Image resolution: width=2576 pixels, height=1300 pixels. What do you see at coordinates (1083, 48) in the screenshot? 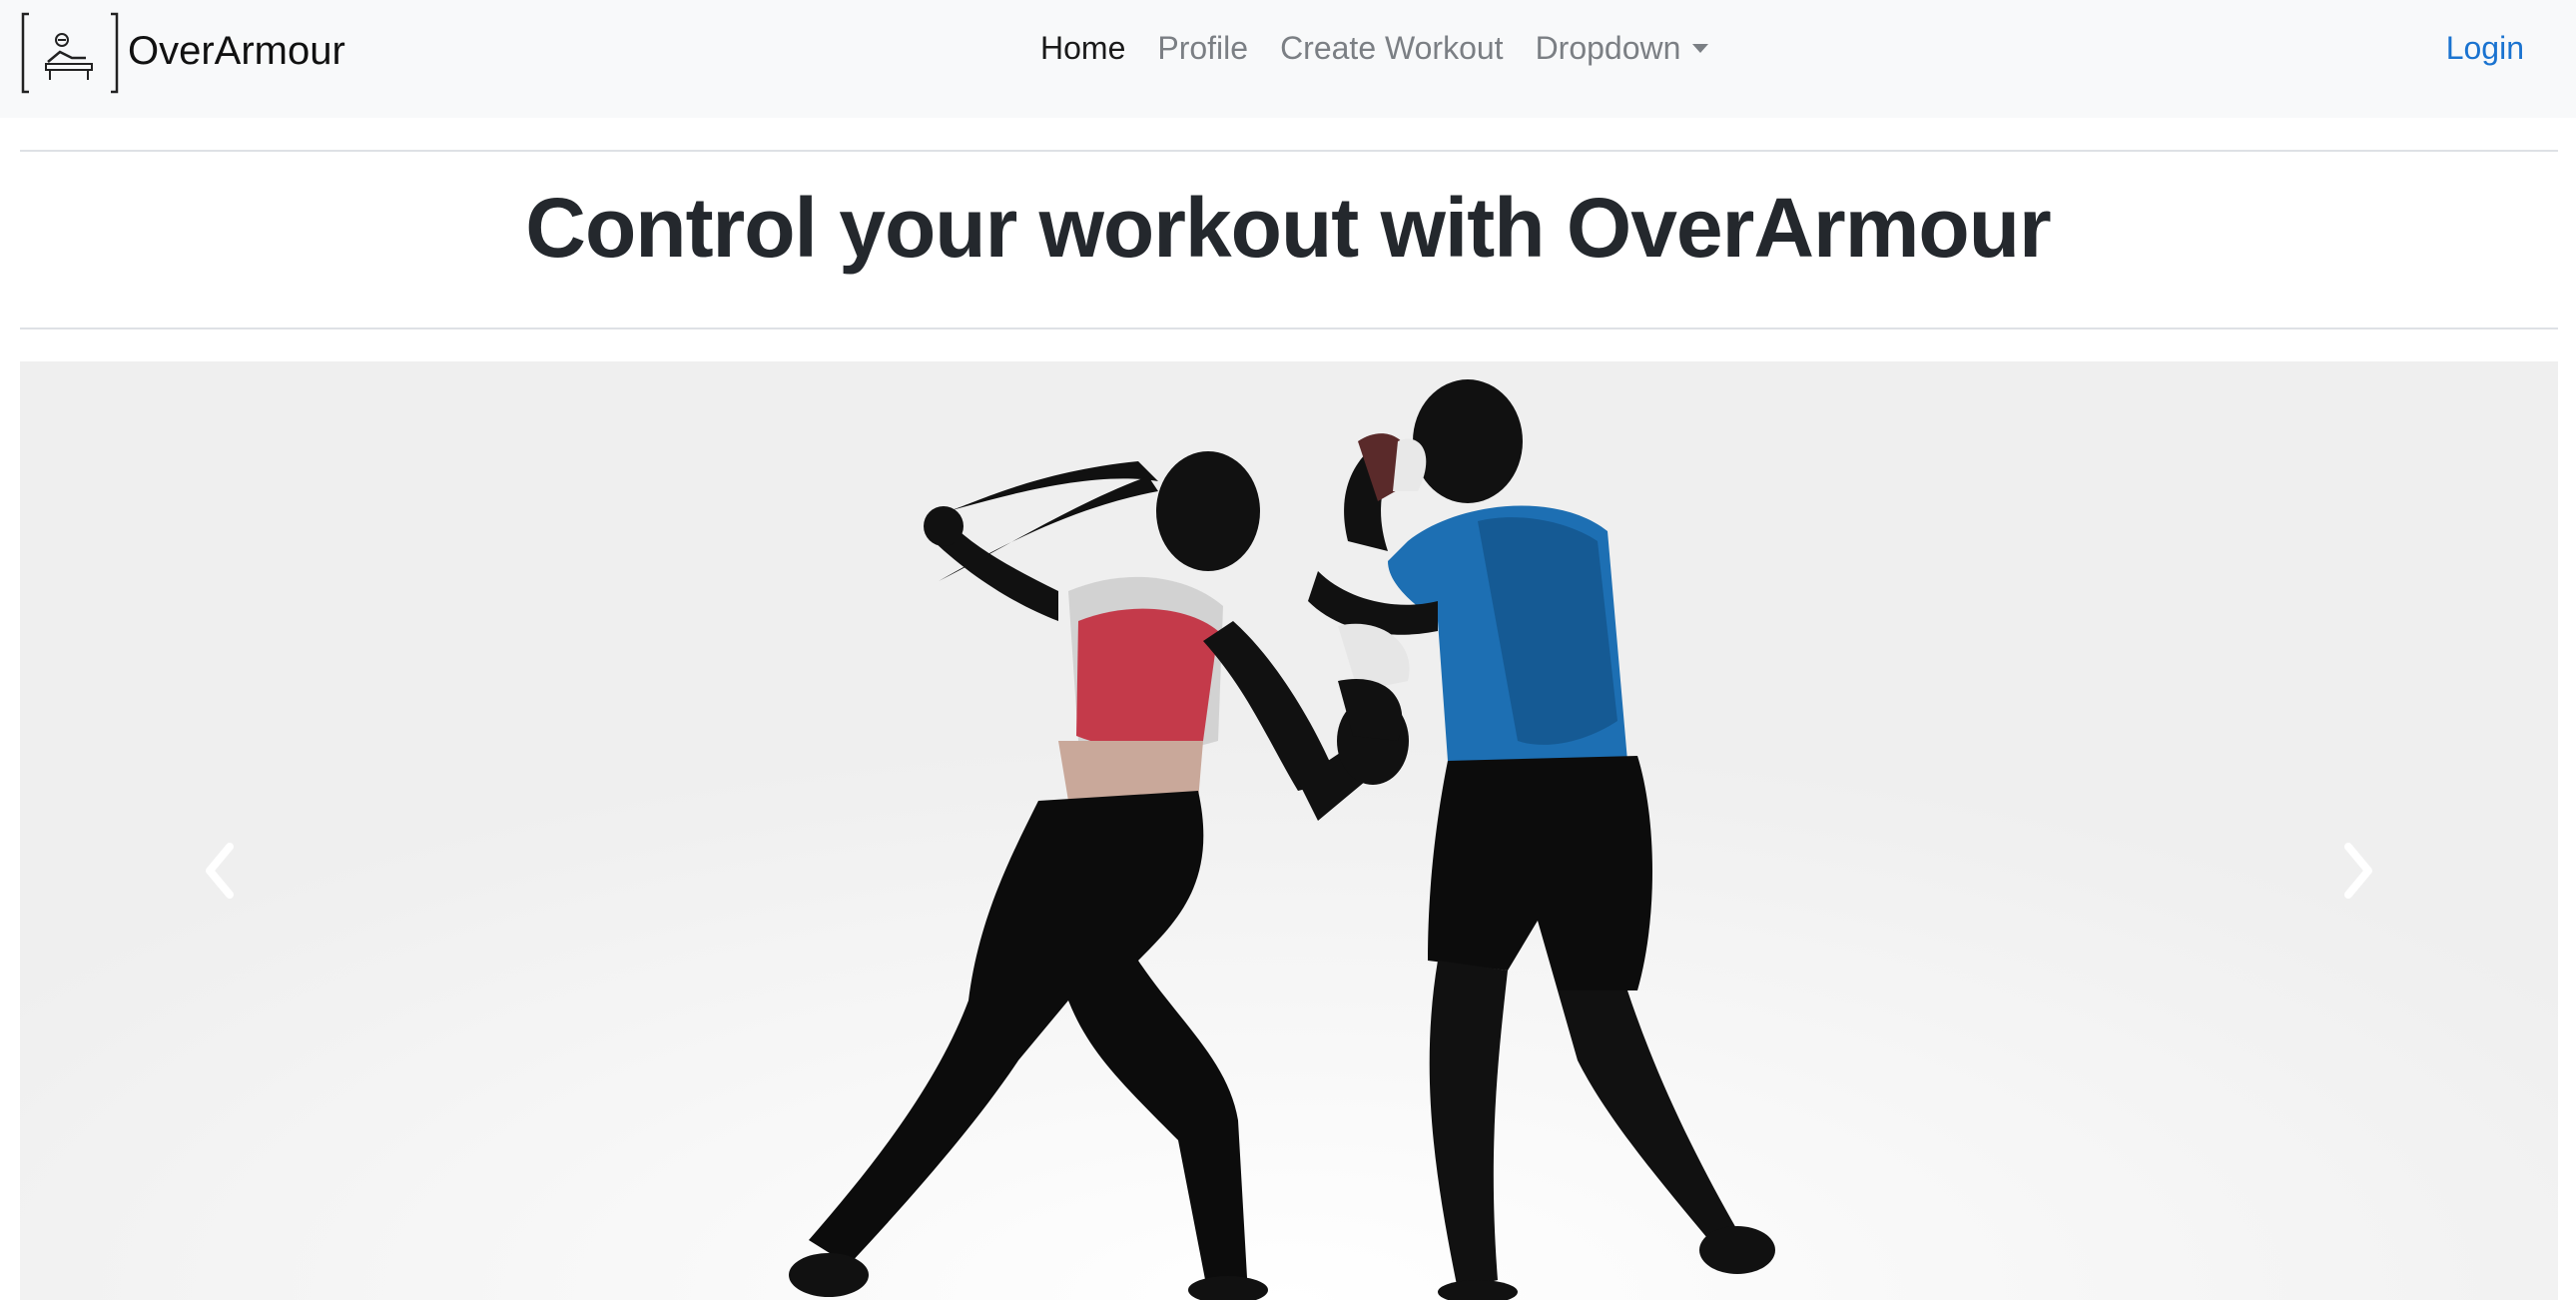
I see `nav-home: Home` at bounding box center [1083, 48].